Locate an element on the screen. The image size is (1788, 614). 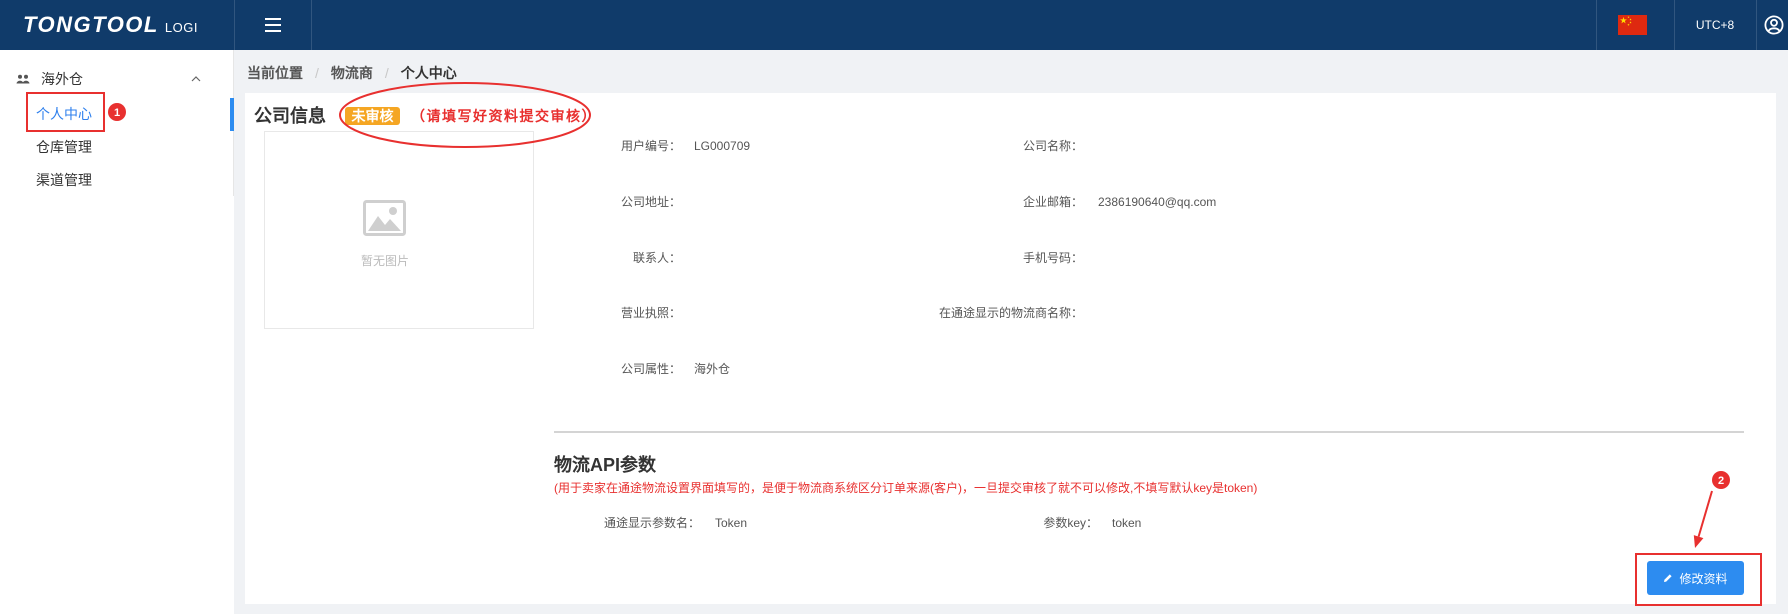
section-divider is located at coordinates (1149, 432).